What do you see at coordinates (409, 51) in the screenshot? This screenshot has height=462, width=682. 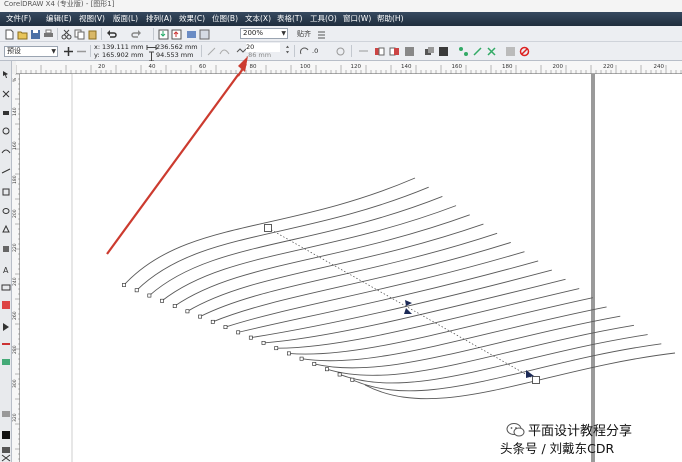 I see `object-acceleration-icon` at bounding box center [409, 51].